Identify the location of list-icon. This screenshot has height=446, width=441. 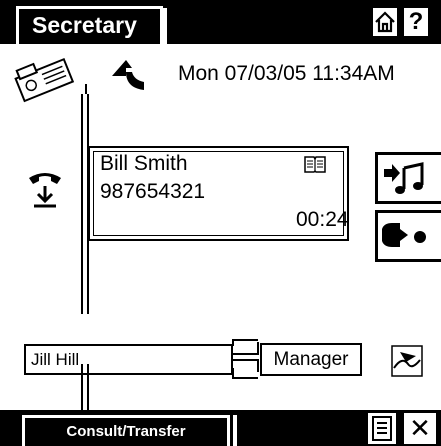
(382, 428).